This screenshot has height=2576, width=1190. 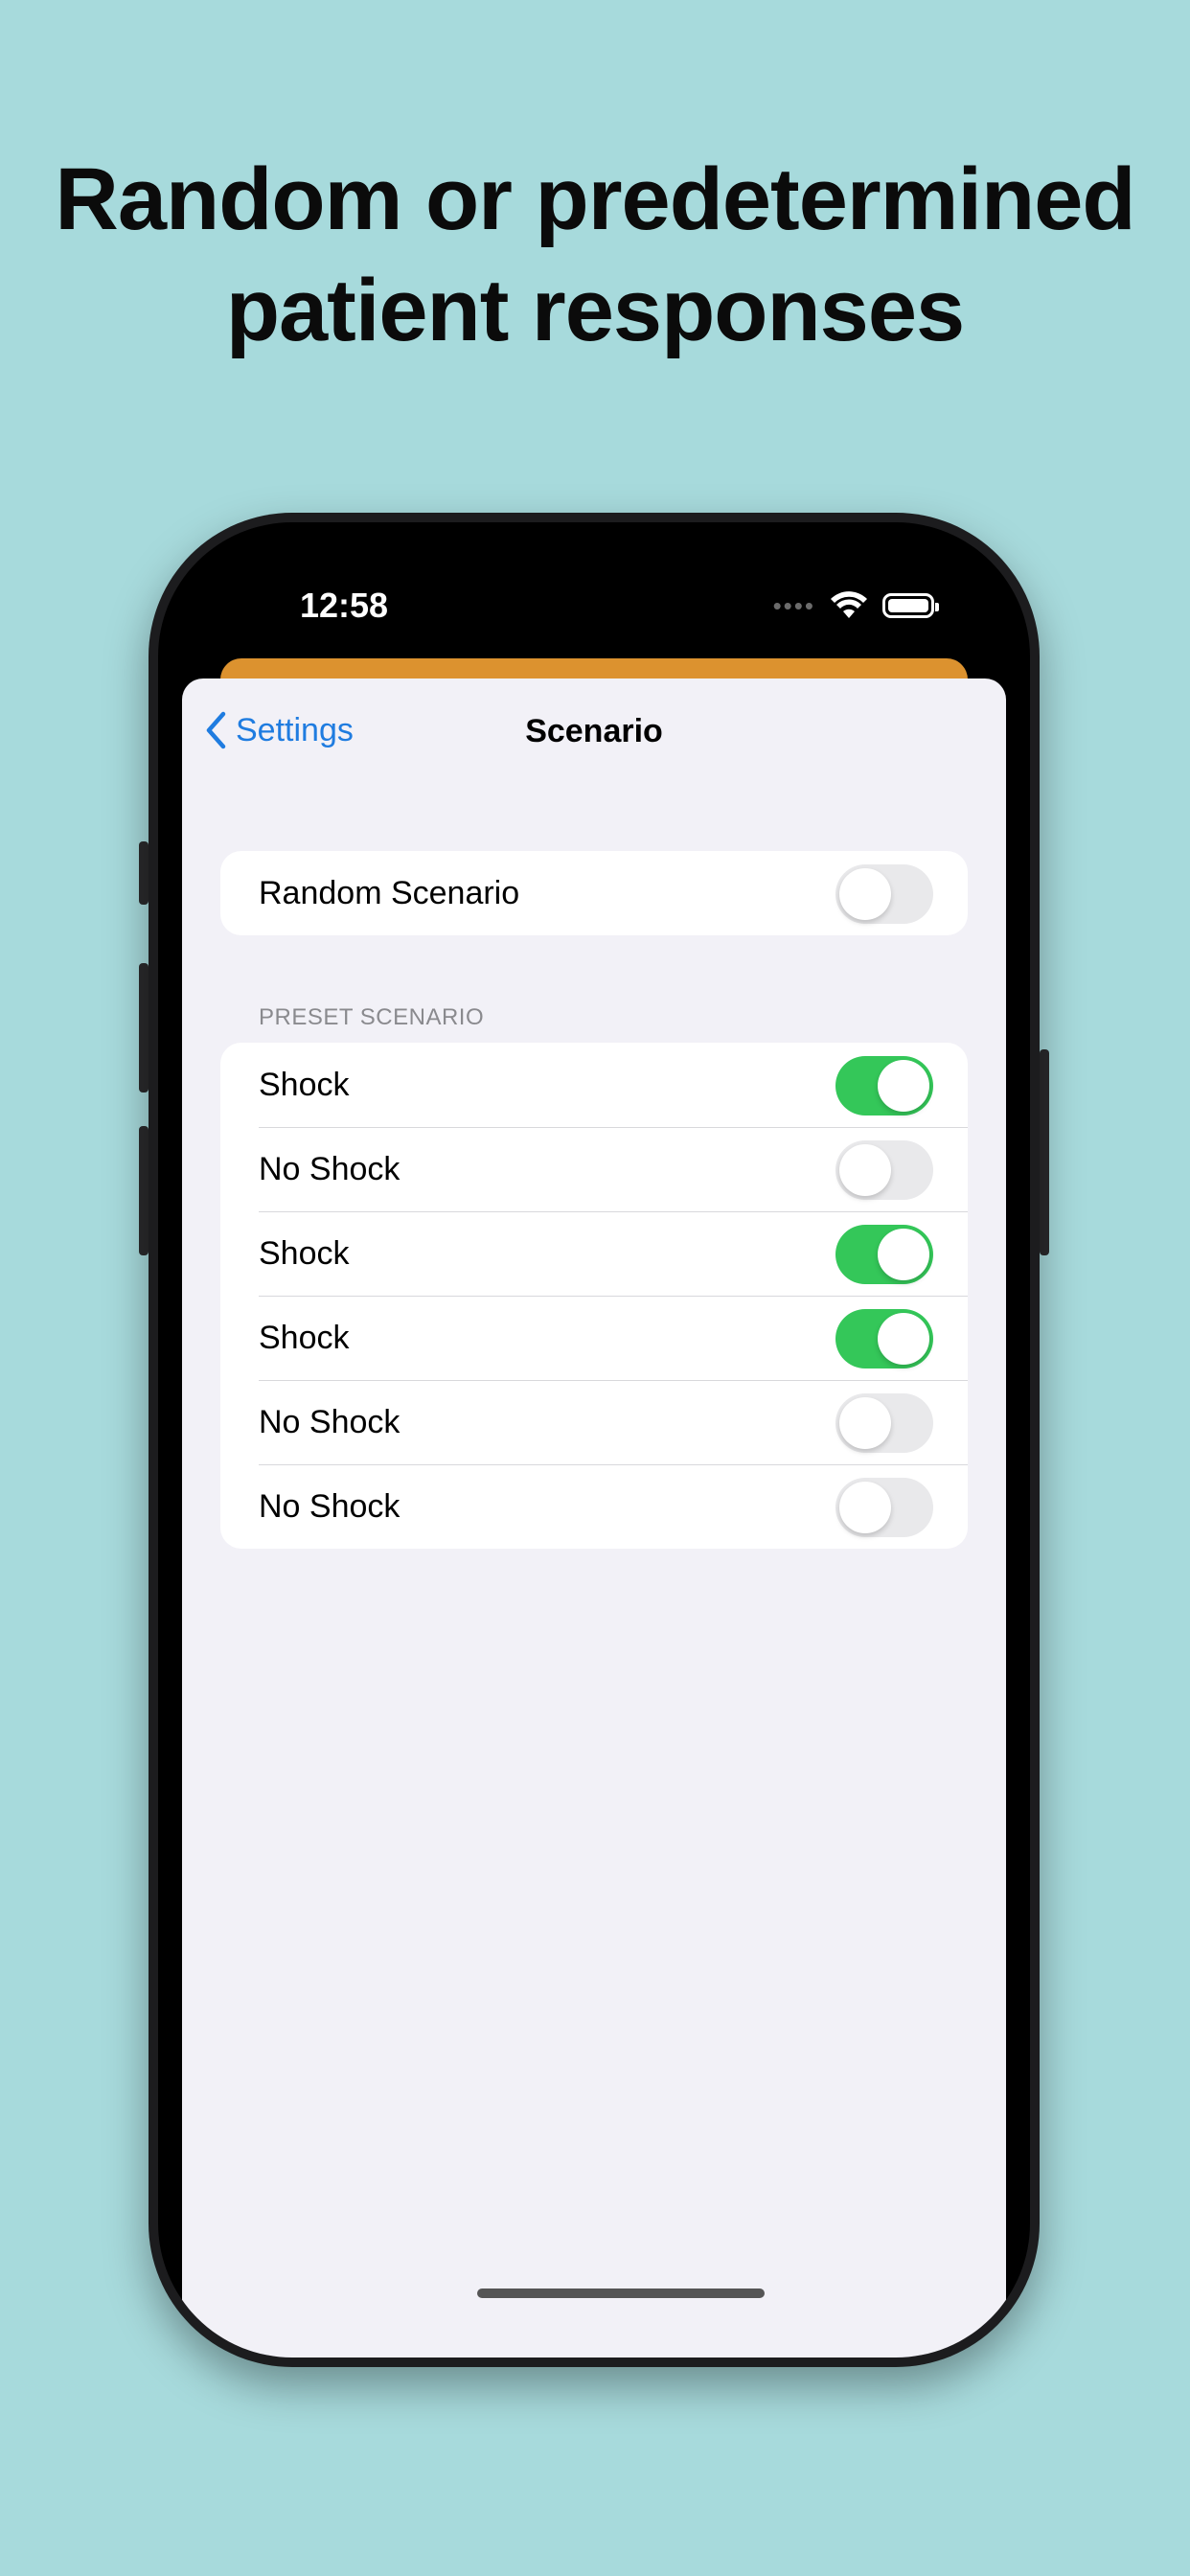 I want to click on status-icons: ••••, so click(x=856, y=605).